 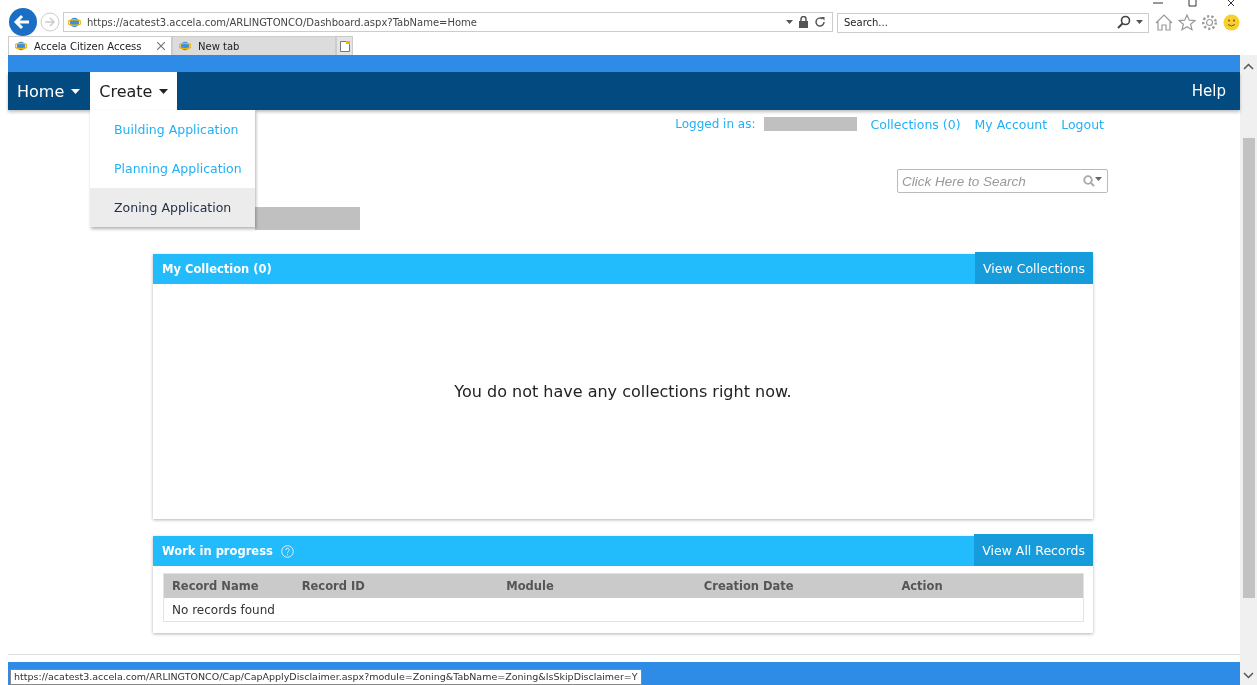 What do you see at coordinates (530, 586) in the screenshot?
I see `column-header: Module` at bounding box center [530, 586].